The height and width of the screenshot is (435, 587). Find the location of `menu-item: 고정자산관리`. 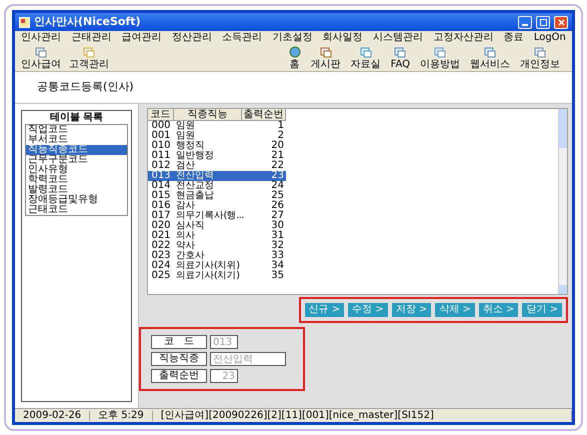

menu-item: 고정자산관리 is located at coordinates (463, 37).